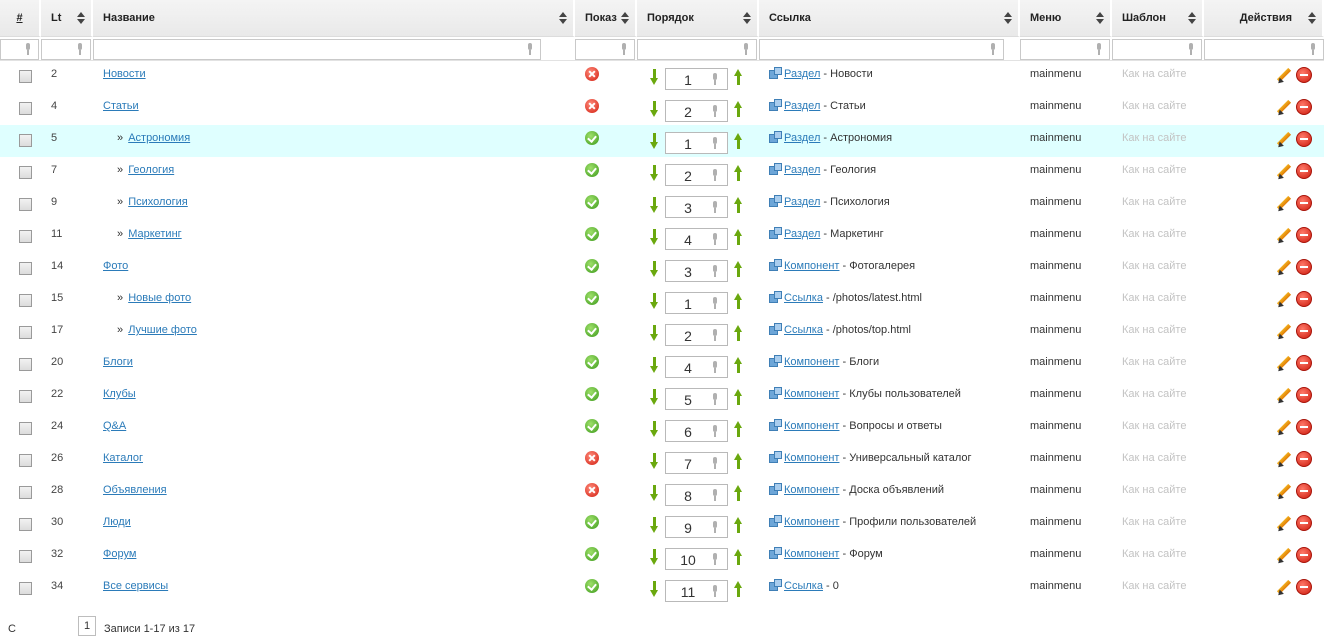 Image resolution: width=1324 pixels, height=636 pixels. What do you see at coordinates (115, 266) in the screenshot?
I see `row-title-link: Фото` at bounding box center [115, 266].